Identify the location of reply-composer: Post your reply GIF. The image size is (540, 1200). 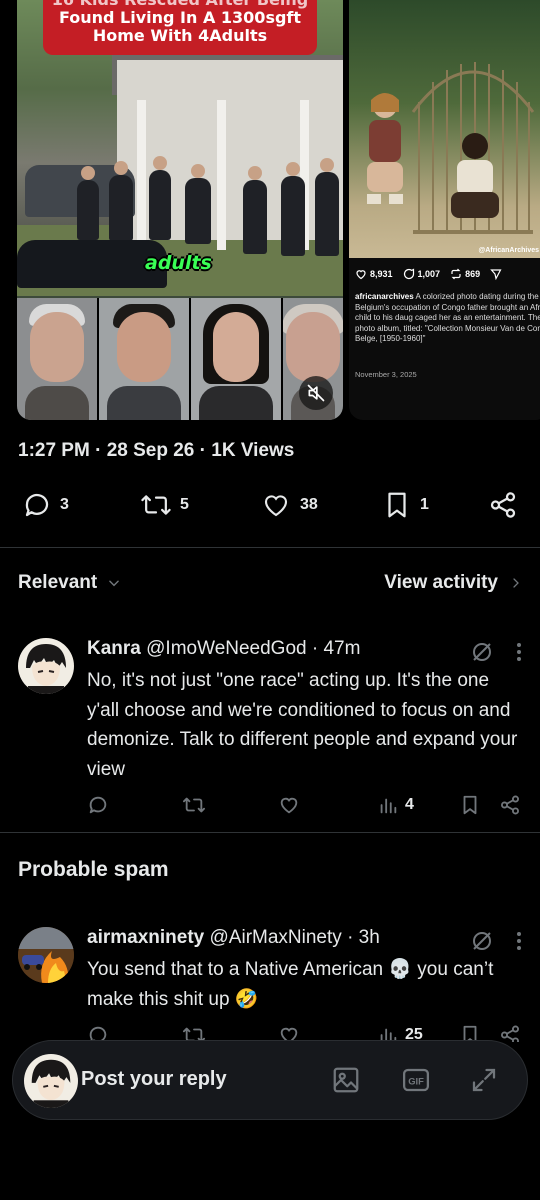
(270, 1080).